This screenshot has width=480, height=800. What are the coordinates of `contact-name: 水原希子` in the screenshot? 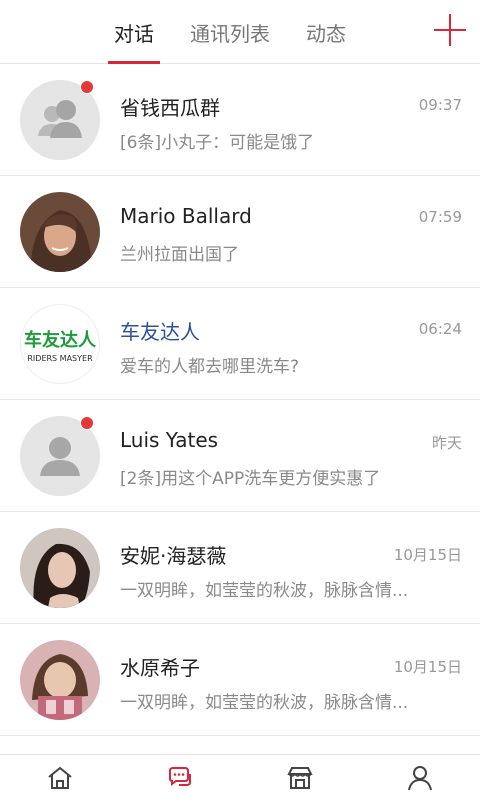 It's located at (160, 668).